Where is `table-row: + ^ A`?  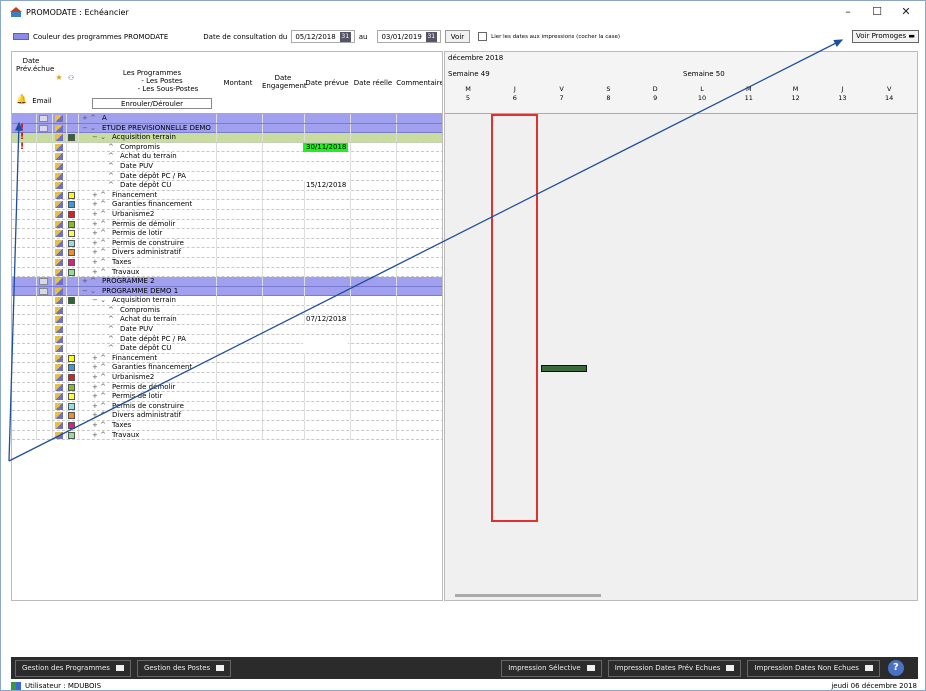 table-row: + ^ A is located at coordinates (227, 119).